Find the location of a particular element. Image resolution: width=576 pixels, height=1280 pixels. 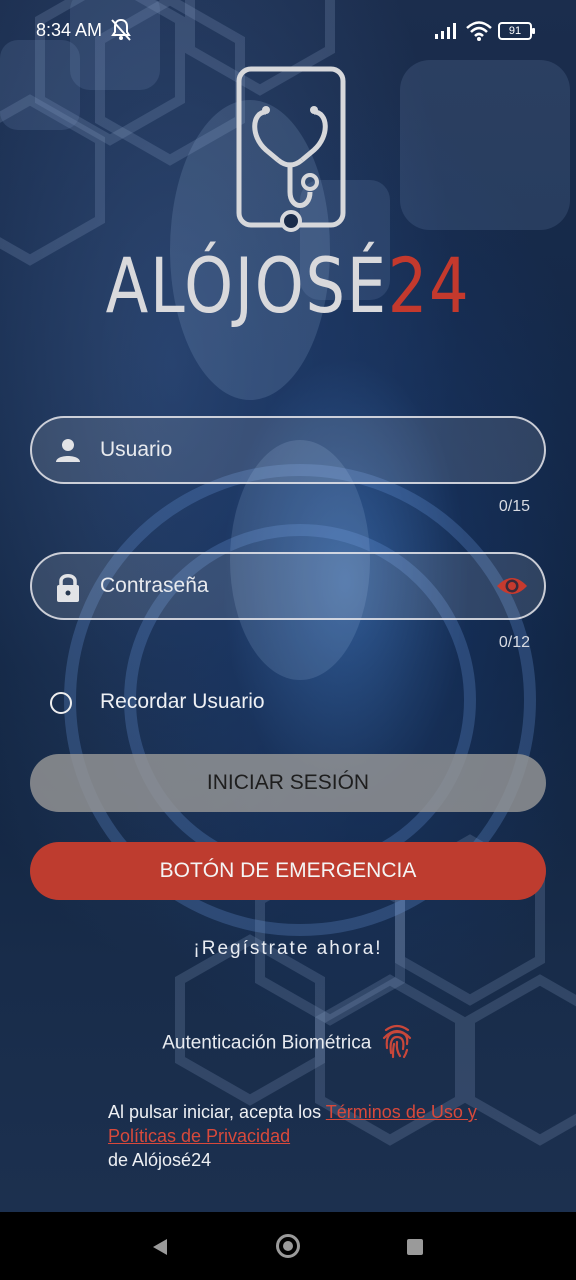

password-counter: 0/12 is located at coordinates (514, 642).